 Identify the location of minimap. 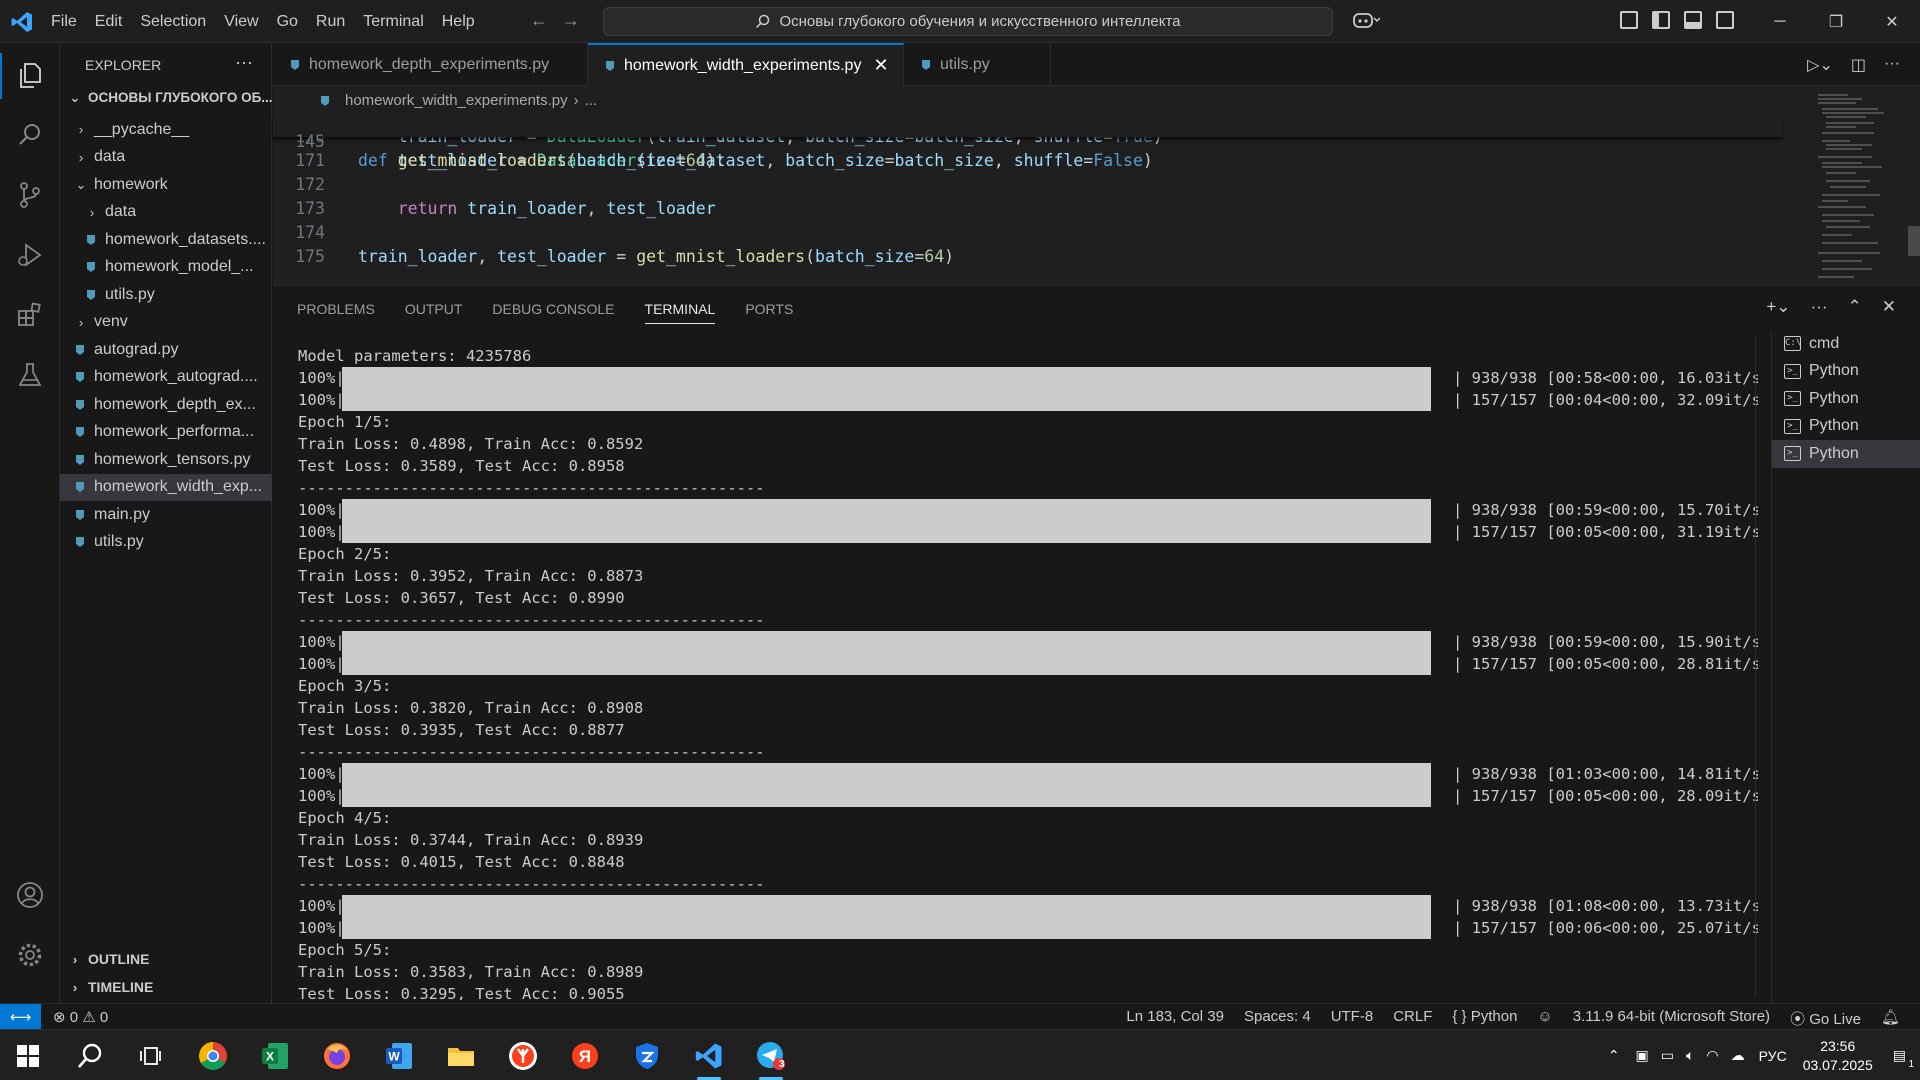
(1864, 185).